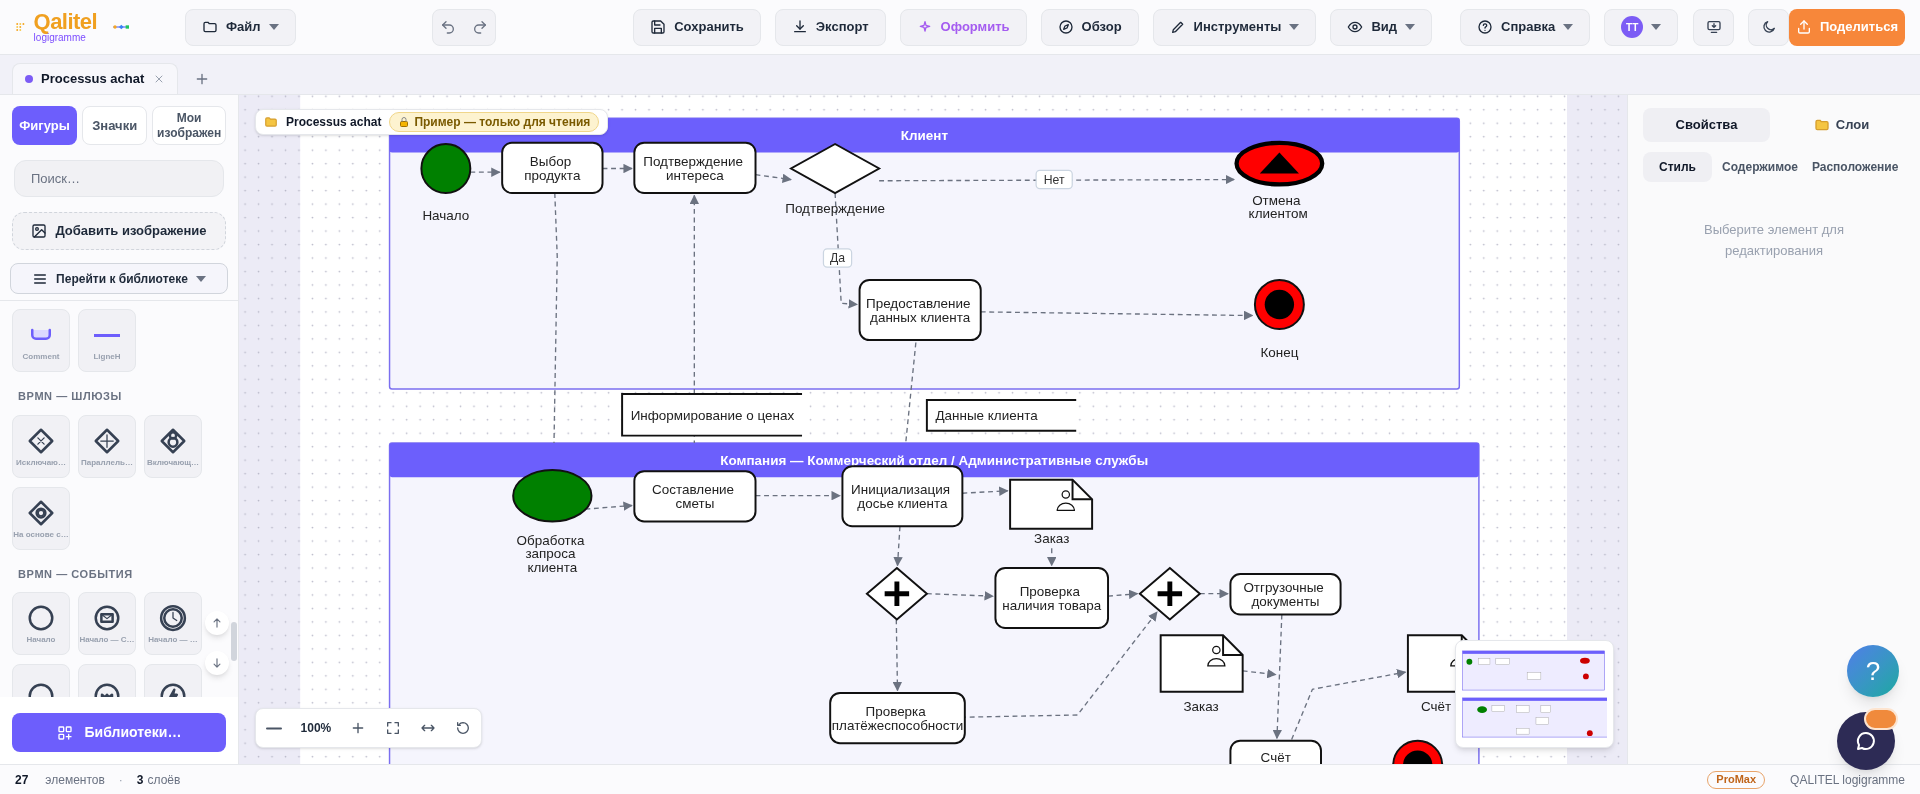 The width and height of the screenshot is (1920, 794). I want to click on theme-toggle-button, so click(1769, 27).